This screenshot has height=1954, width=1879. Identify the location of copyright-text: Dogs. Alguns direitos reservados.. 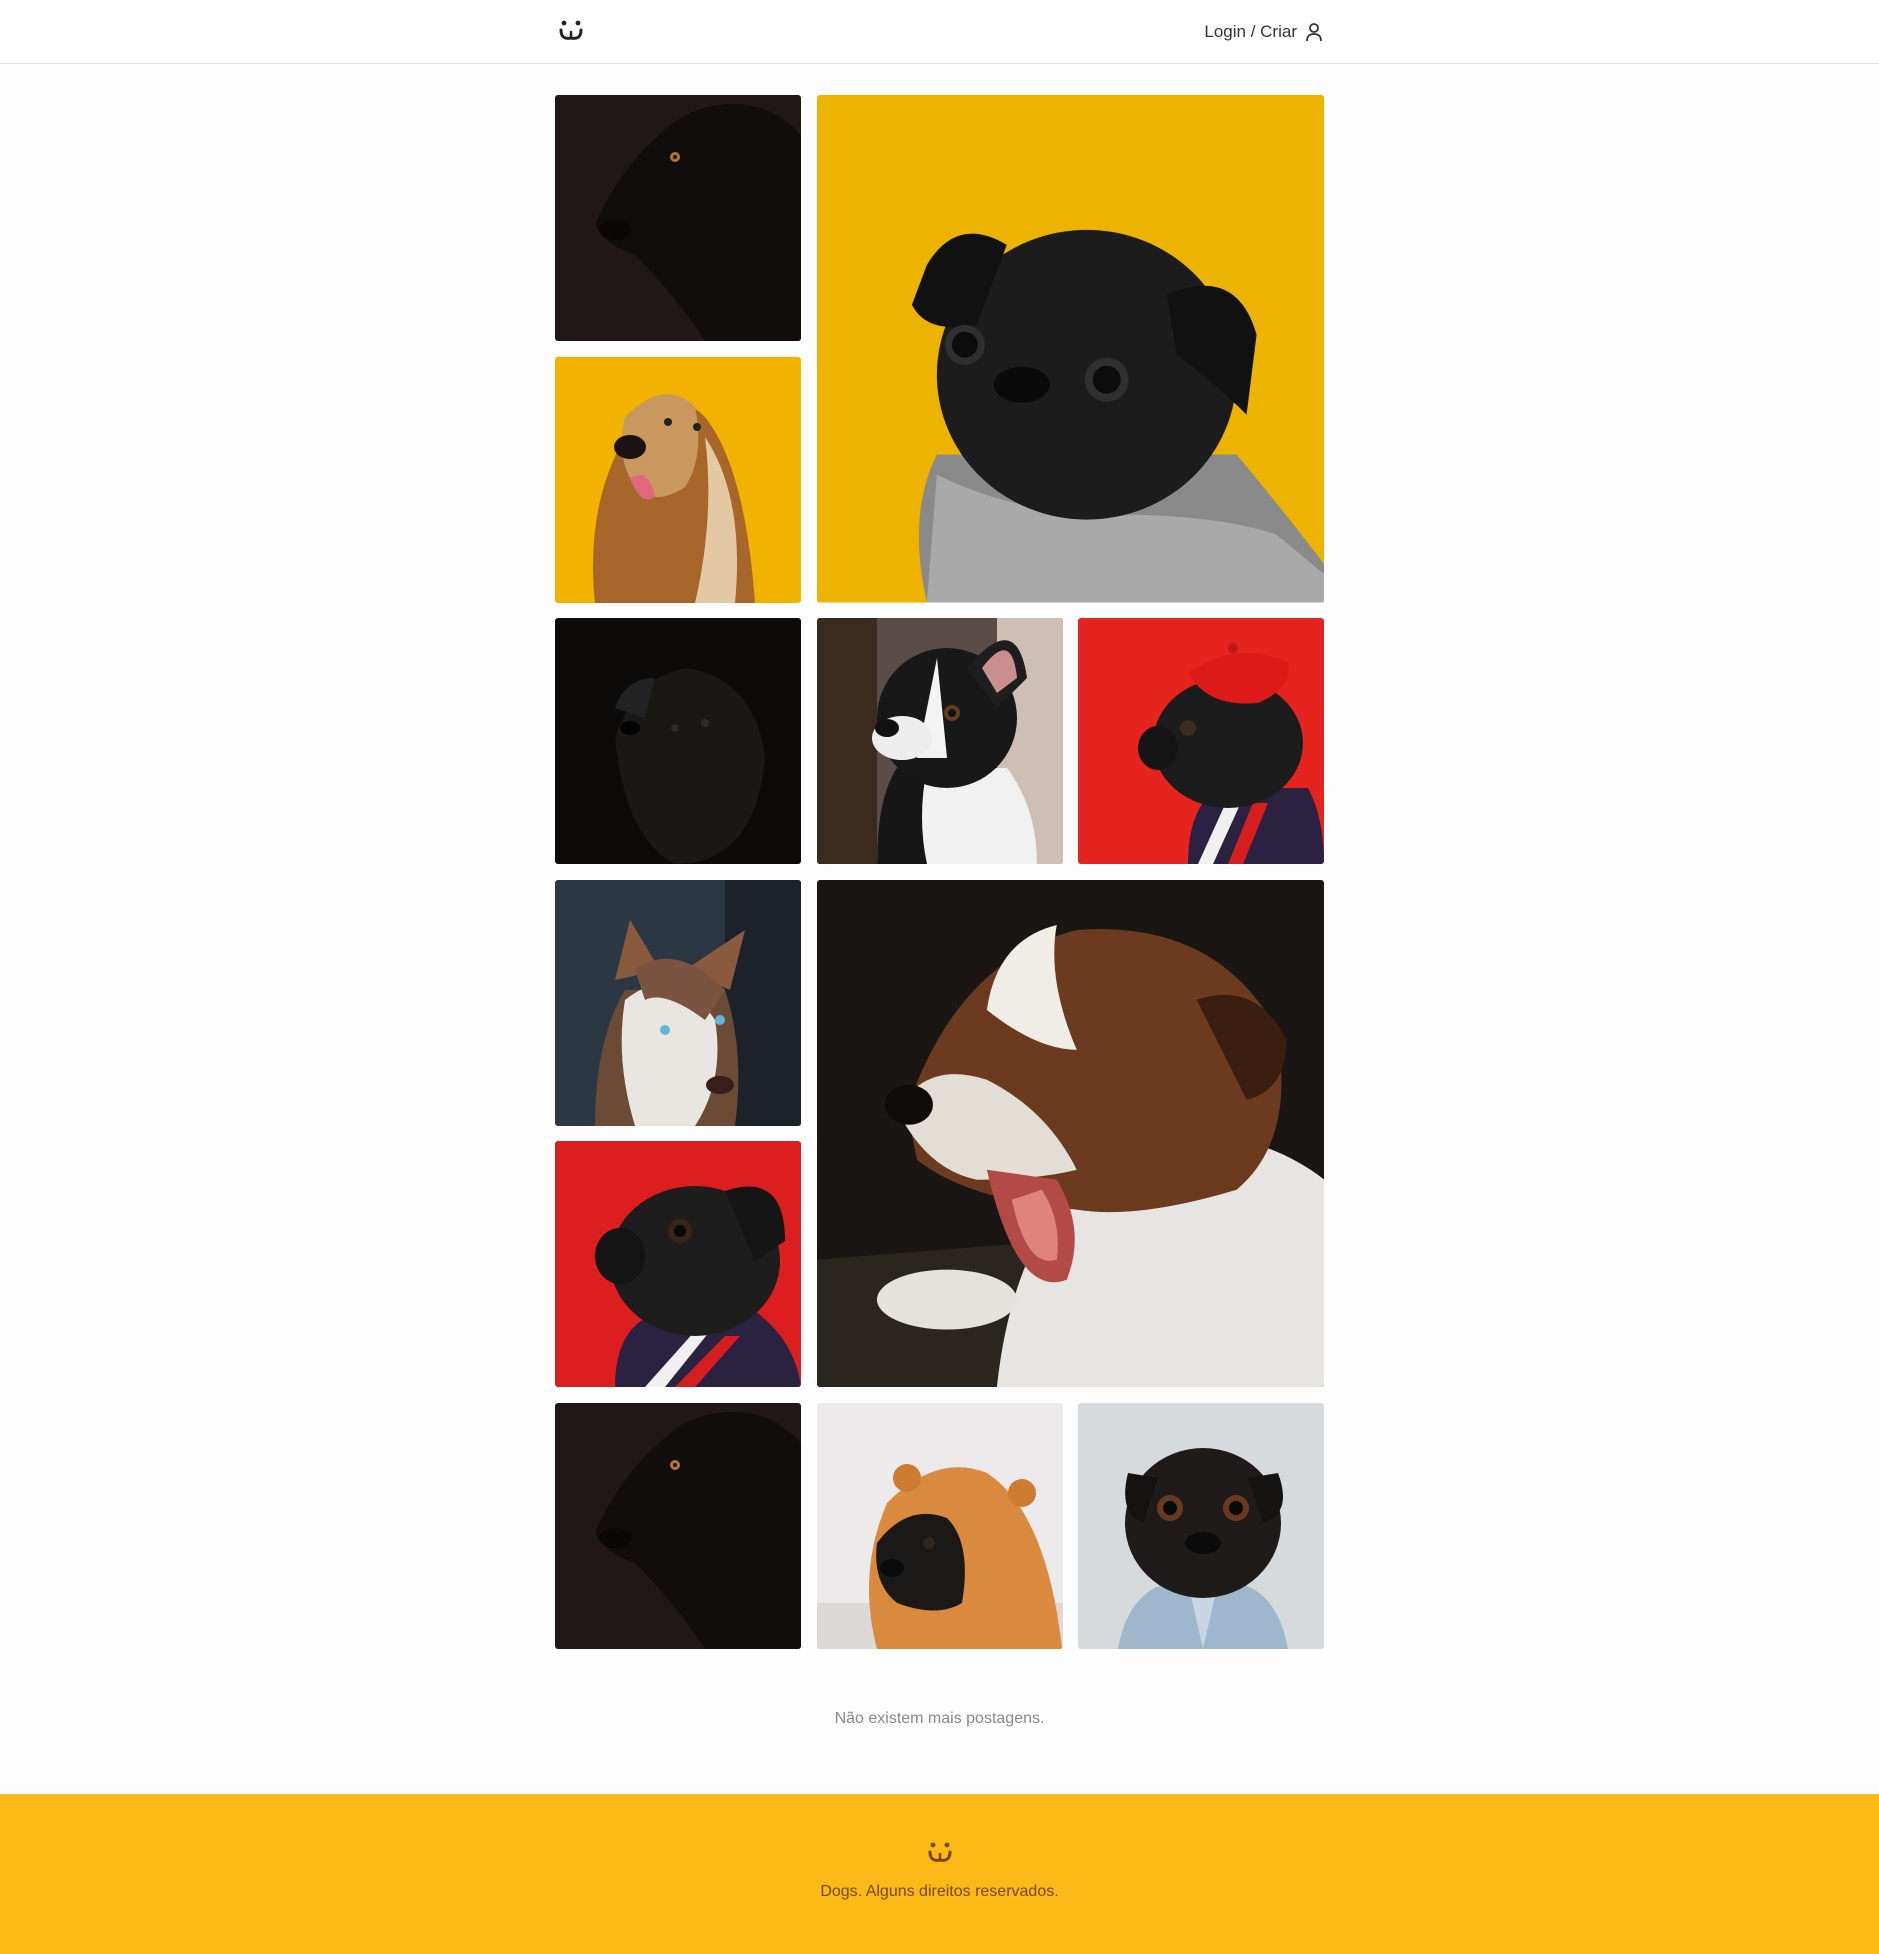
(939, 1891).